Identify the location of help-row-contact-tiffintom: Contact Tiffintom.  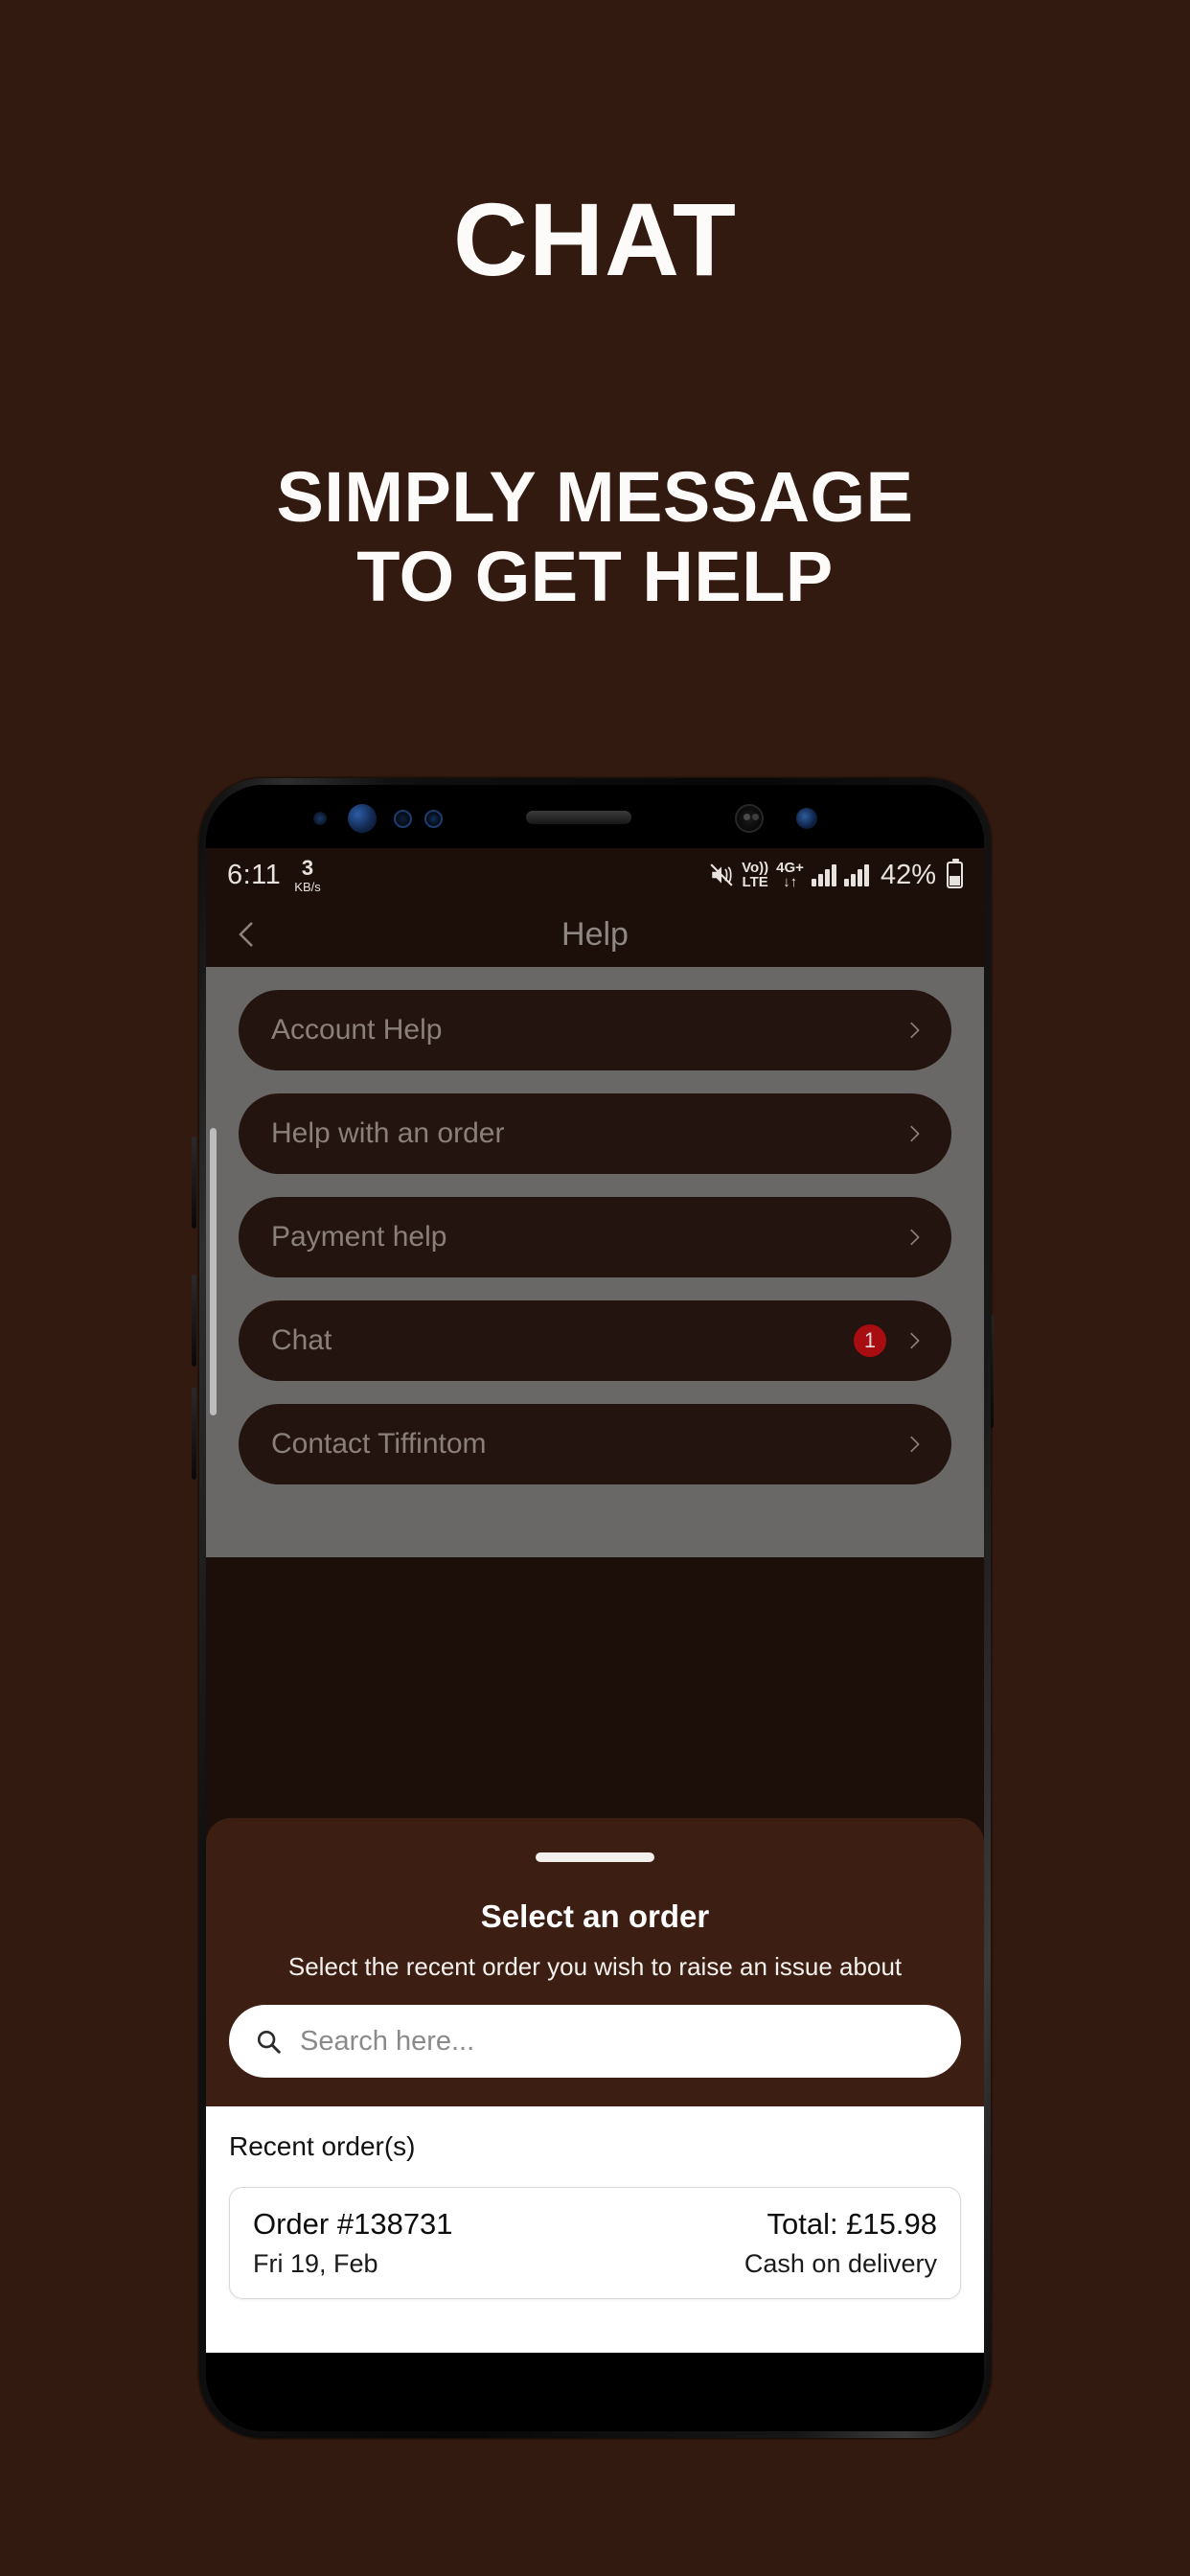
(595, 1444).